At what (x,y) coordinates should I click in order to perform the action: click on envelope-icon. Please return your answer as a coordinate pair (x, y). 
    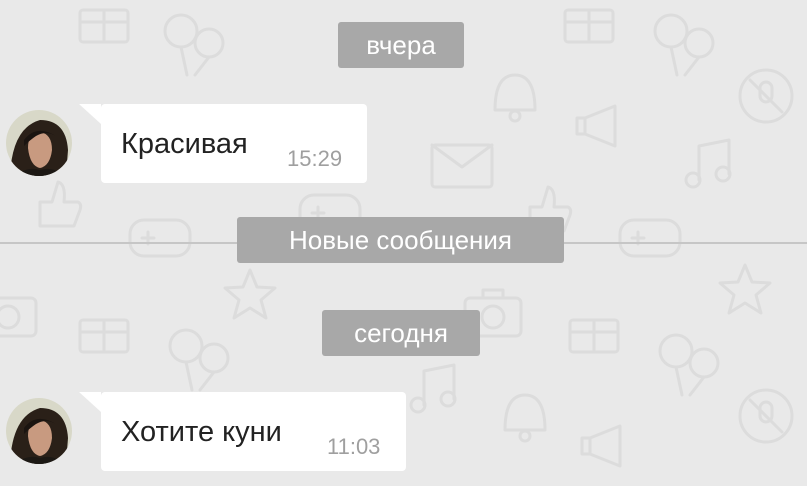
    Looking at the image, I should click on (462, 166).